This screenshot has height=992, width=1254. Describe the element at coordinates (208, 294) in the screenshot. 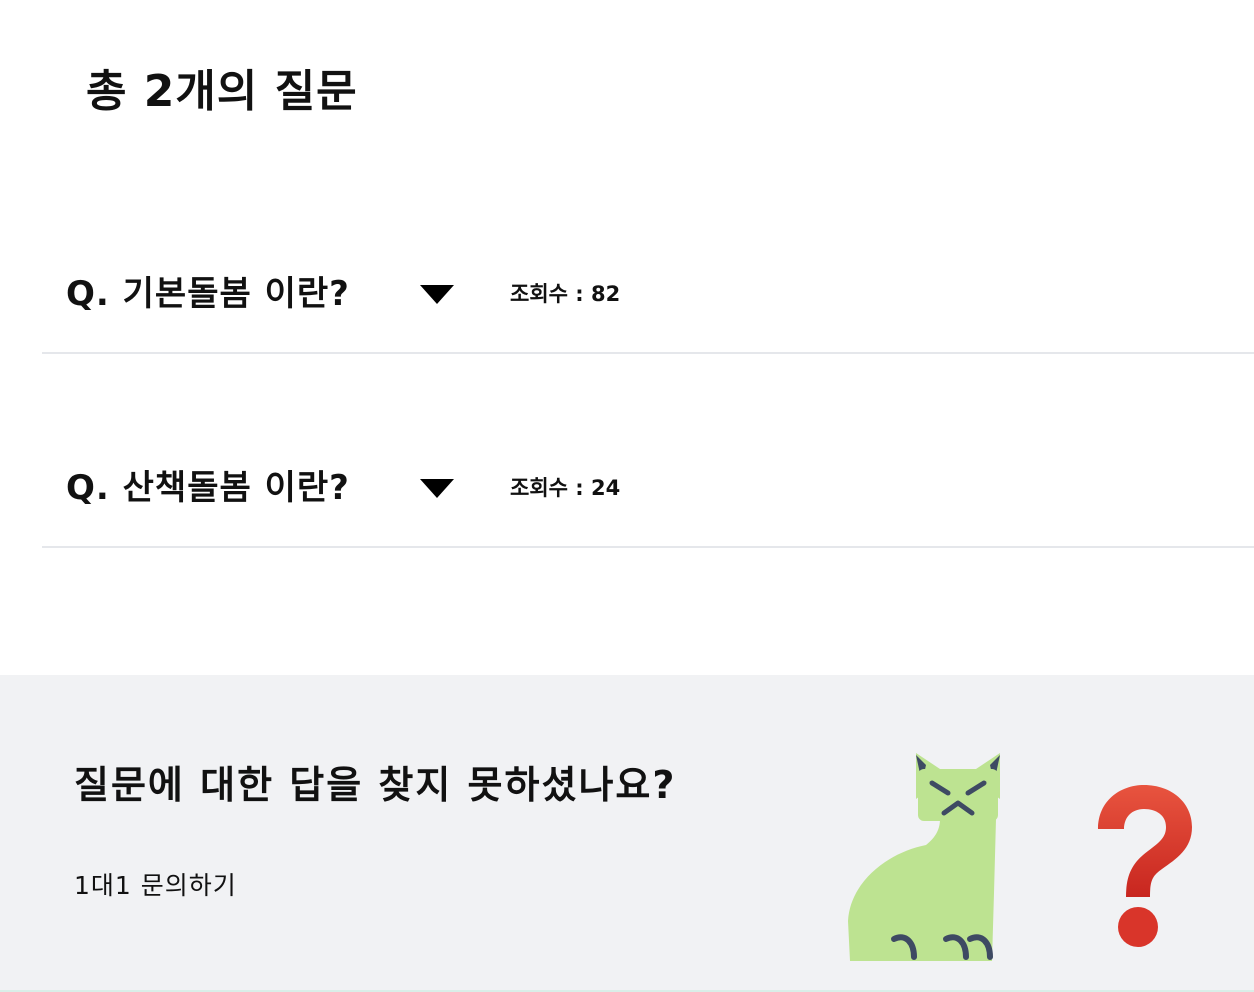

I see `faq-question: Q. 기본돌봄 이란?` at that location.